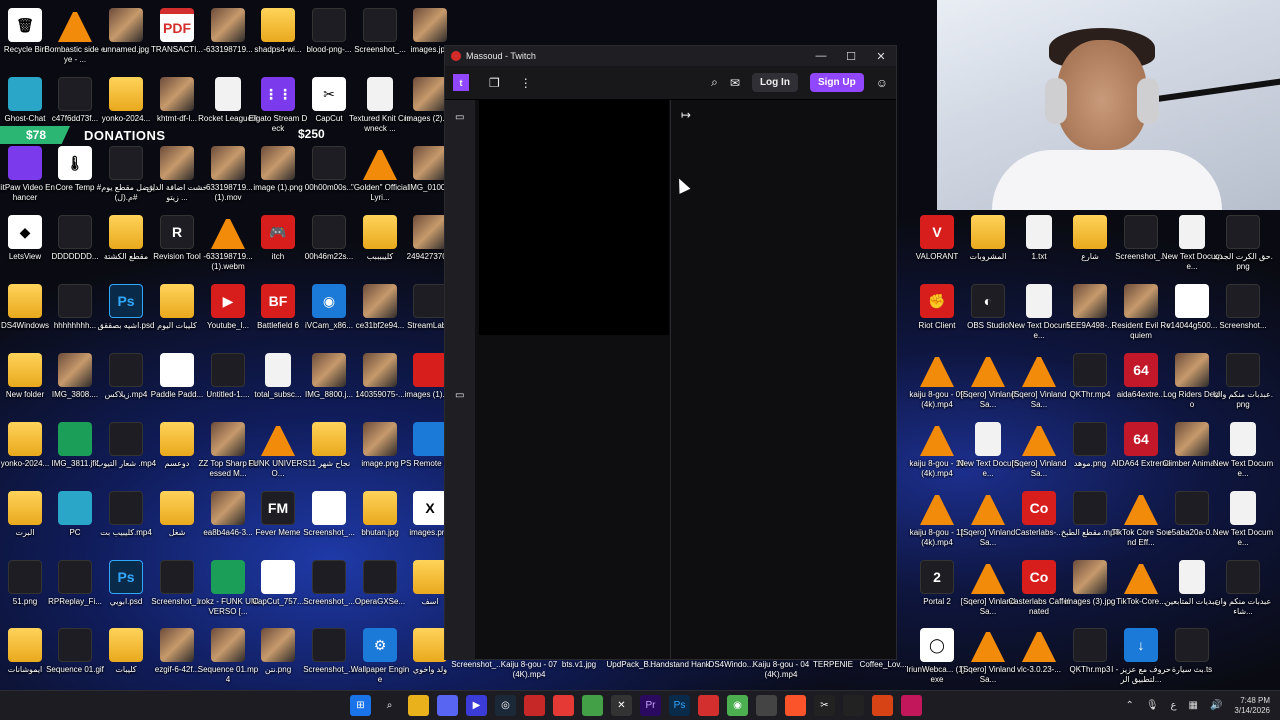 Image resolution: width=1280 pixels, height=720 pixels. I want to click on start-icon: ⊞, so click(360, 705).